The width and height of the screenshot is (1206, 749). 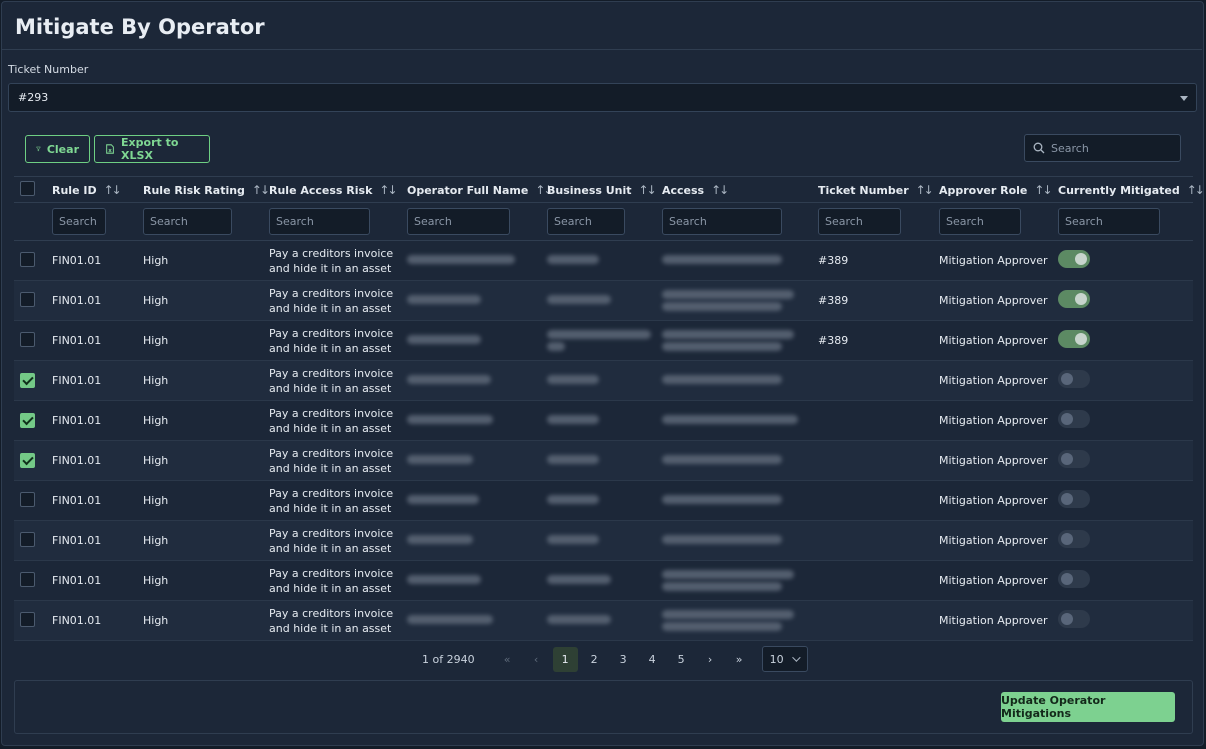 What do you see at coordinates (458, 221) in the screenshot?
I see `filter-operator-full-name: Search` at bounding box center [458, 221].